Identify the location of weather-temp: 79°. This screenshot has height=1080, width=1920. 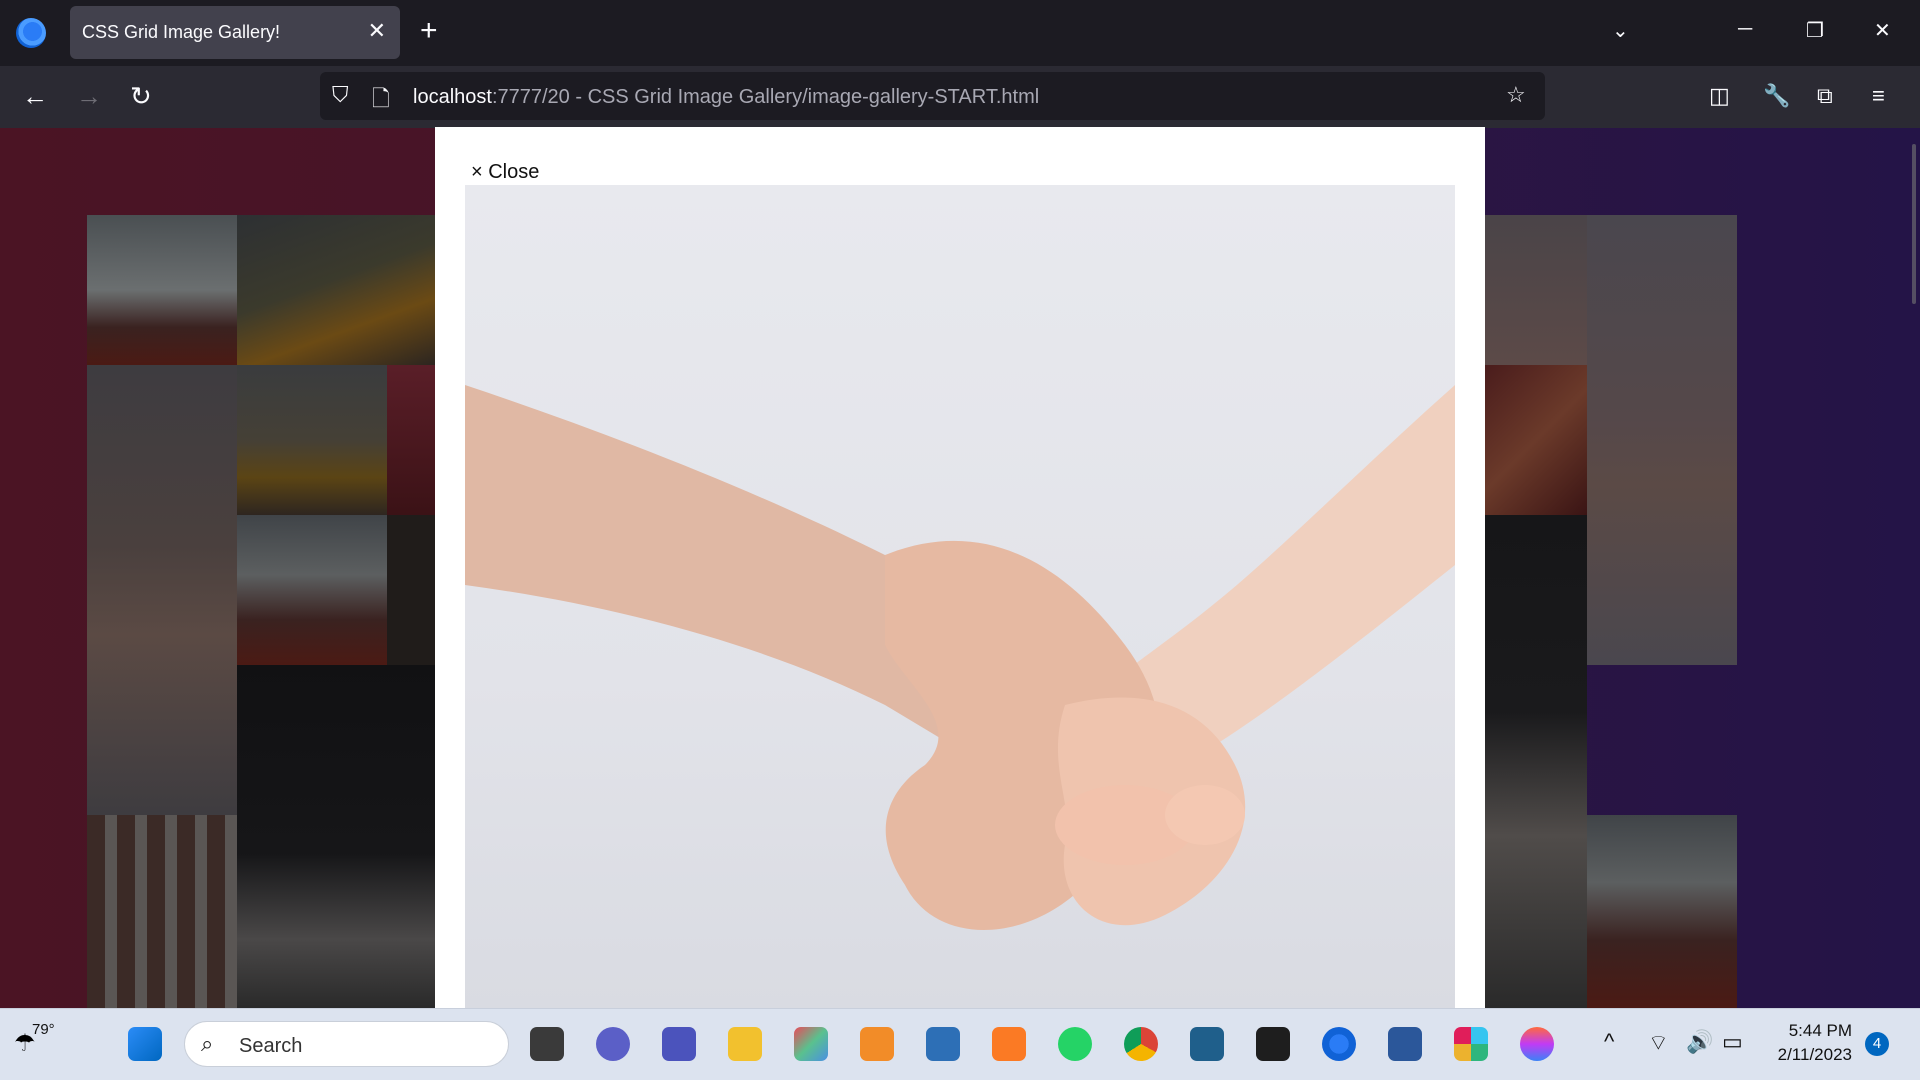
(43, 1029).